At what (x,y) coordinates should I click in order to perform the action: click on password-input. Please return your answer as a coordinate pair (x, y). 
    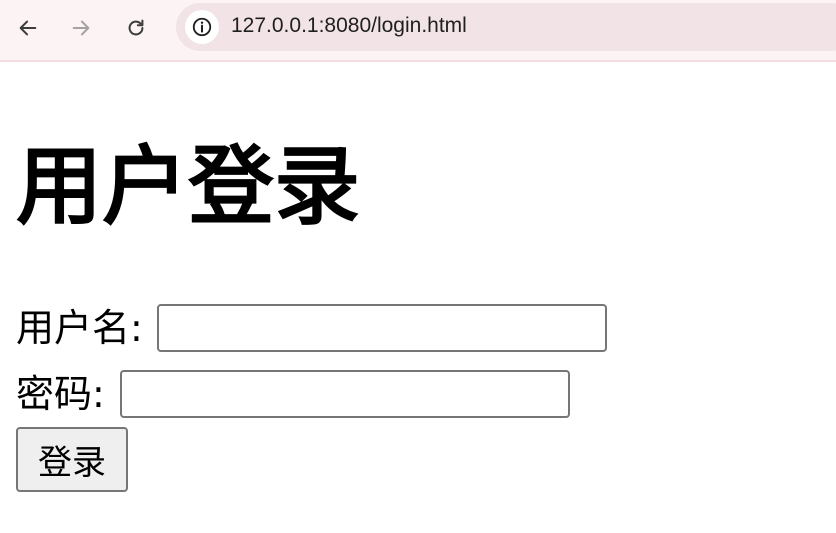
    Looking at the image, I should click on (344, 394).